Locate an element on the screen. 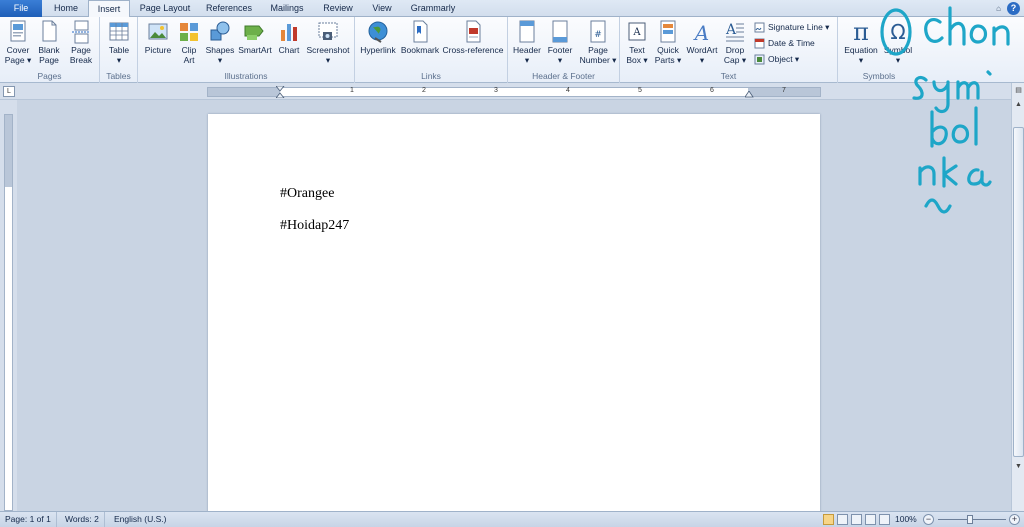 The width and height of the screenshot is (1024, 527). full-screen-reading-view-icon is located at coordinates (842, 519).